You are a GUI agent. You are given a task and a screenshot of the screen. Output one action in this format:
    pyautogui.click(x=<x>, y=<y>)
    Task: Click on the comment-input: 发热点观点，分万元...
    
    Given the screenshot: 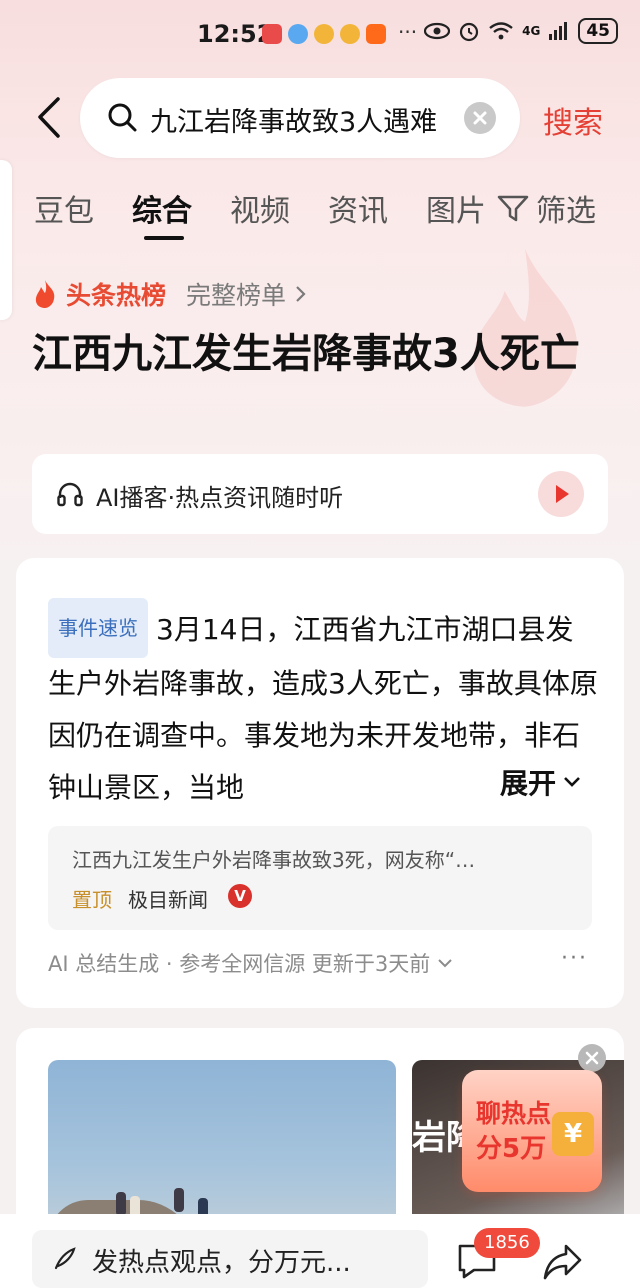 What is the action you would take?
    pyautogui.click(x=230, y=1259)
    